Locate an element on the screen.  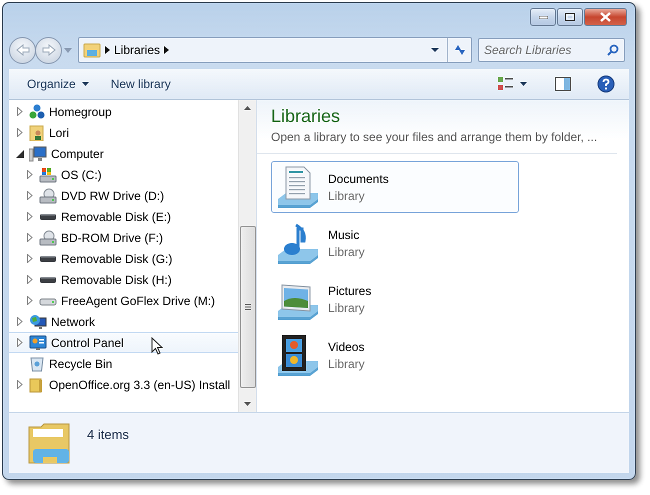
details-view-icon is located at coordinates (506, 84).